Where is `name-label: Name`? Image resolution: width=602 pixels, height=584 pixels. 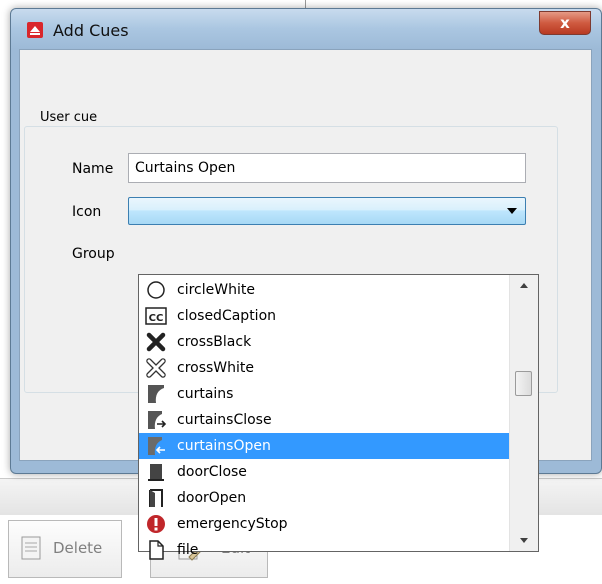 name-label: Name is located at coordinates (93, 169).